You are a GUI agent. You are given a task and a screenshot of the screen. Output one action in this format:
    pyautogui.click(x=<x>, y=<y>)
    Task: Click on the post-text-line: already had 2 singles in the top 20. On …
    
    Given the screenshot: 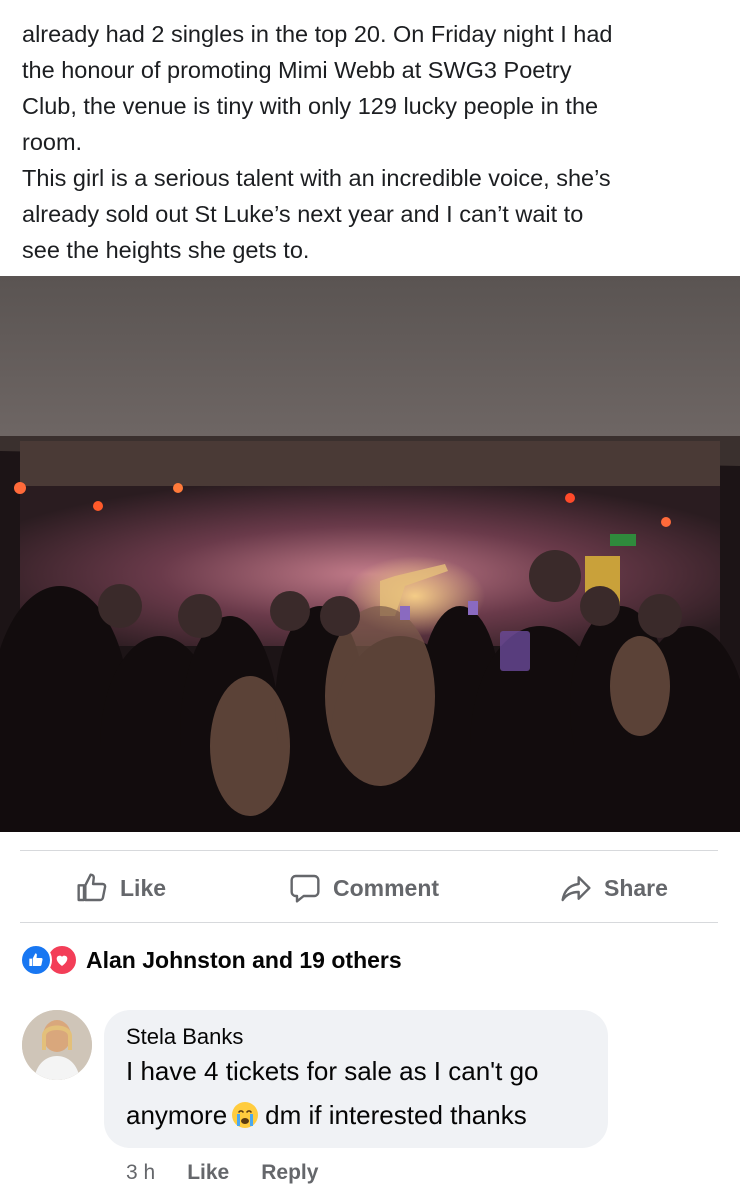 What is the action you would take?
    pyautogui.click(x=317, y=34)
    